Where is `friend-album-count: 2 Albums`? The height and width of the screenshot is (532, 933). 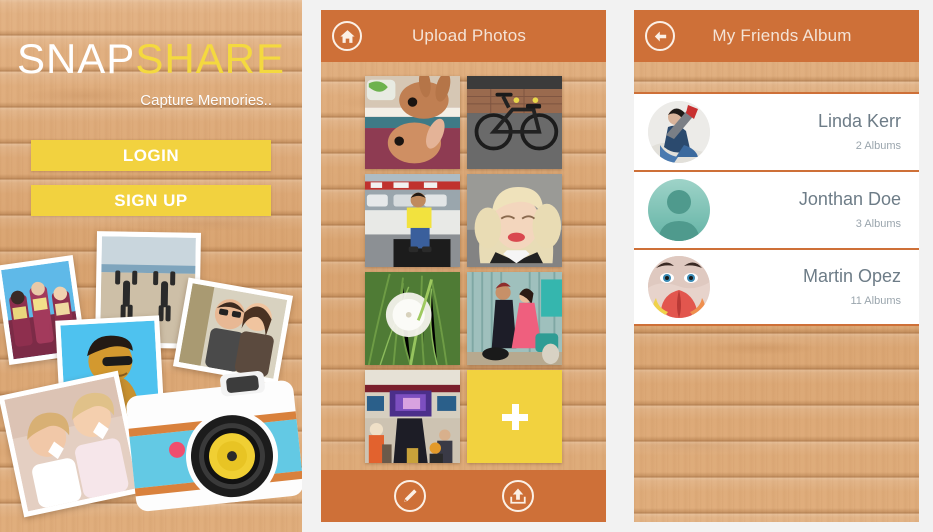
friend-album-count: 2 Albums is located at coordinates (878, 146).